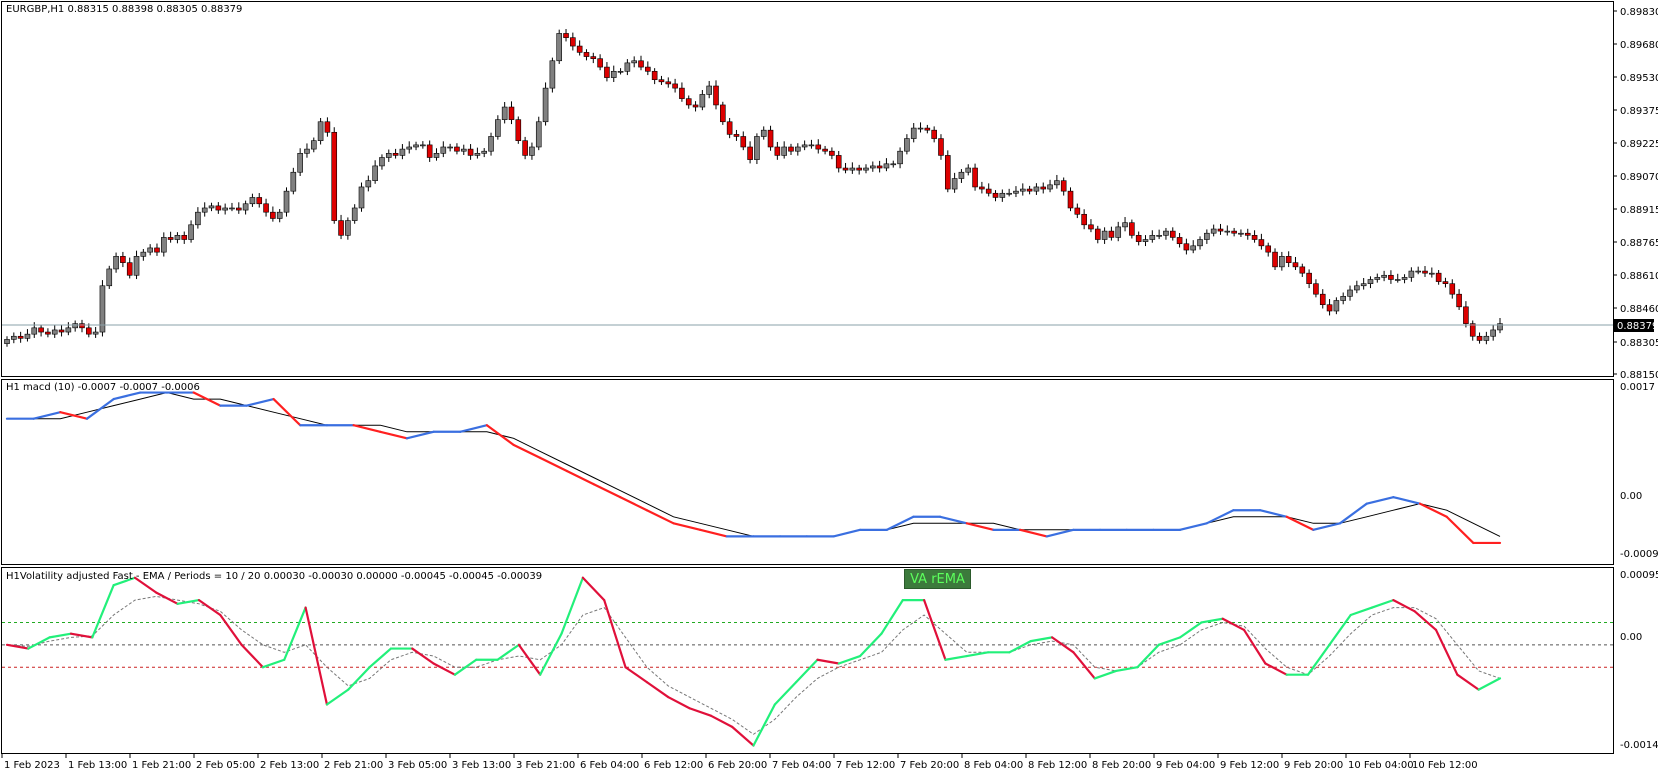  I want to click on time-label: 8 Feb 04:00, so click(993, 765).